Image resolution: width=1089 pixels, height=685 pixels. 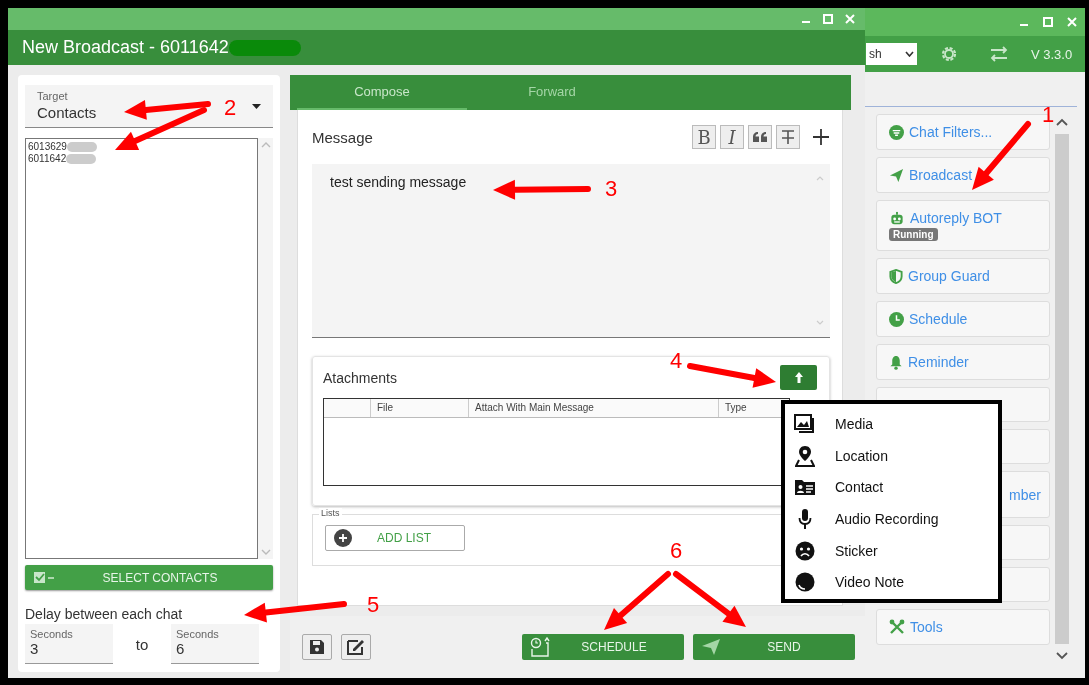 I want to click on upload-button, so click(x=798, y=377).